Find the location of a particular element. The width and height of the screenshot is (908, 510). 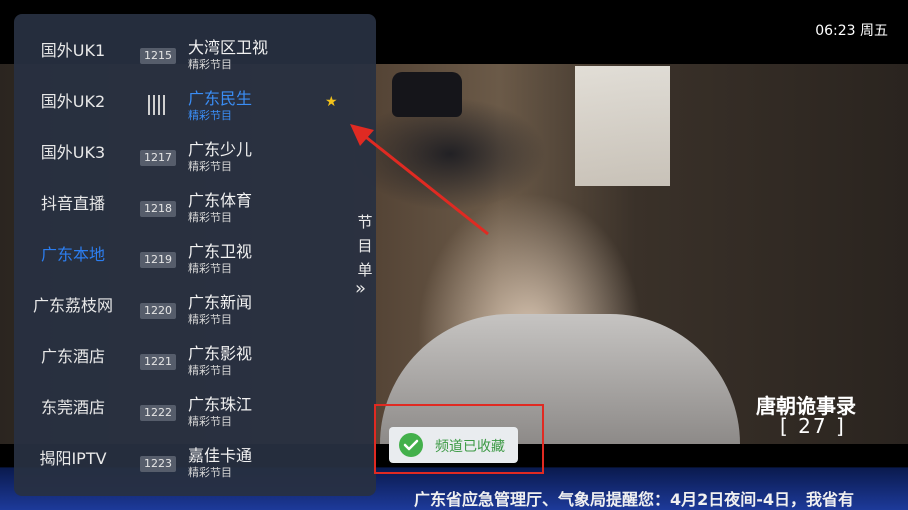

favorite-toast: 频道已收藏 is located at coordinates (453, 445).